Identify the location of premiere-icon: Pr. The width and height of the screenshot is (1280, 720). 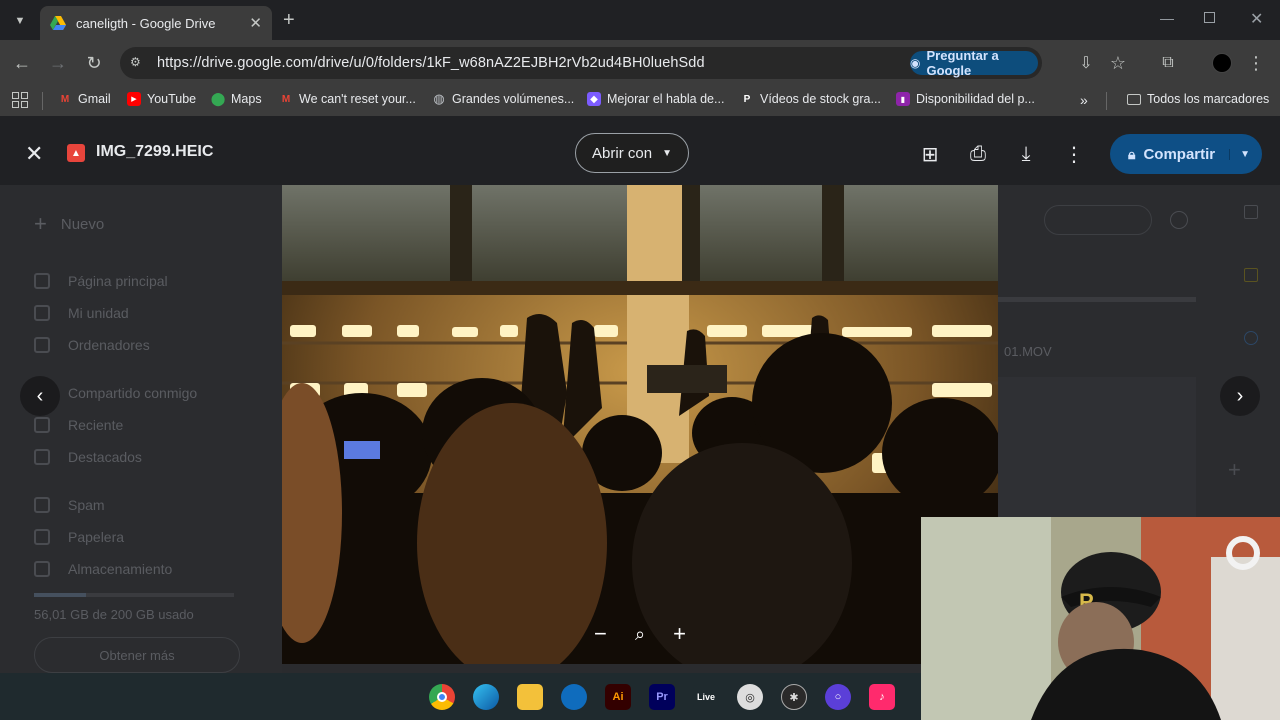
(662, 697).